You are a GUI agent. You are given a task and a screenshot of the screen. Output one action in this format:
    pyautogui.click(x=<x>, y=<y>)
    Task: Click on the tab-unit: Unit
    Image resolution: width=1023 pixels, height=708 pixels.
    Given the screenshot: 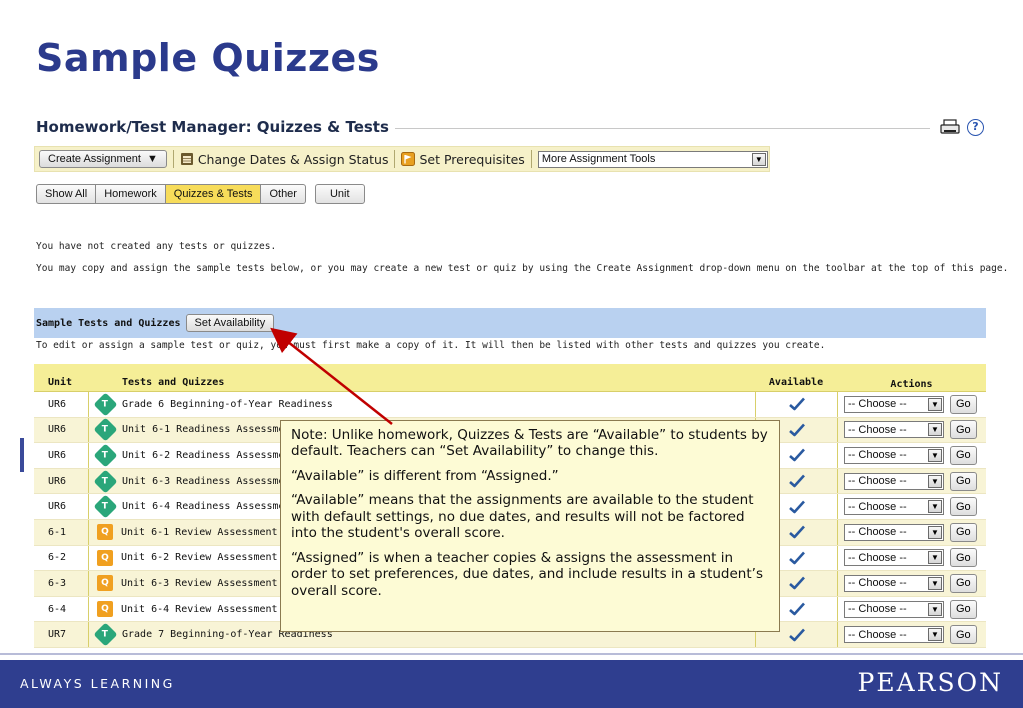 What is the action you would take?
    pyautogui.click(x=339, y=194)
    